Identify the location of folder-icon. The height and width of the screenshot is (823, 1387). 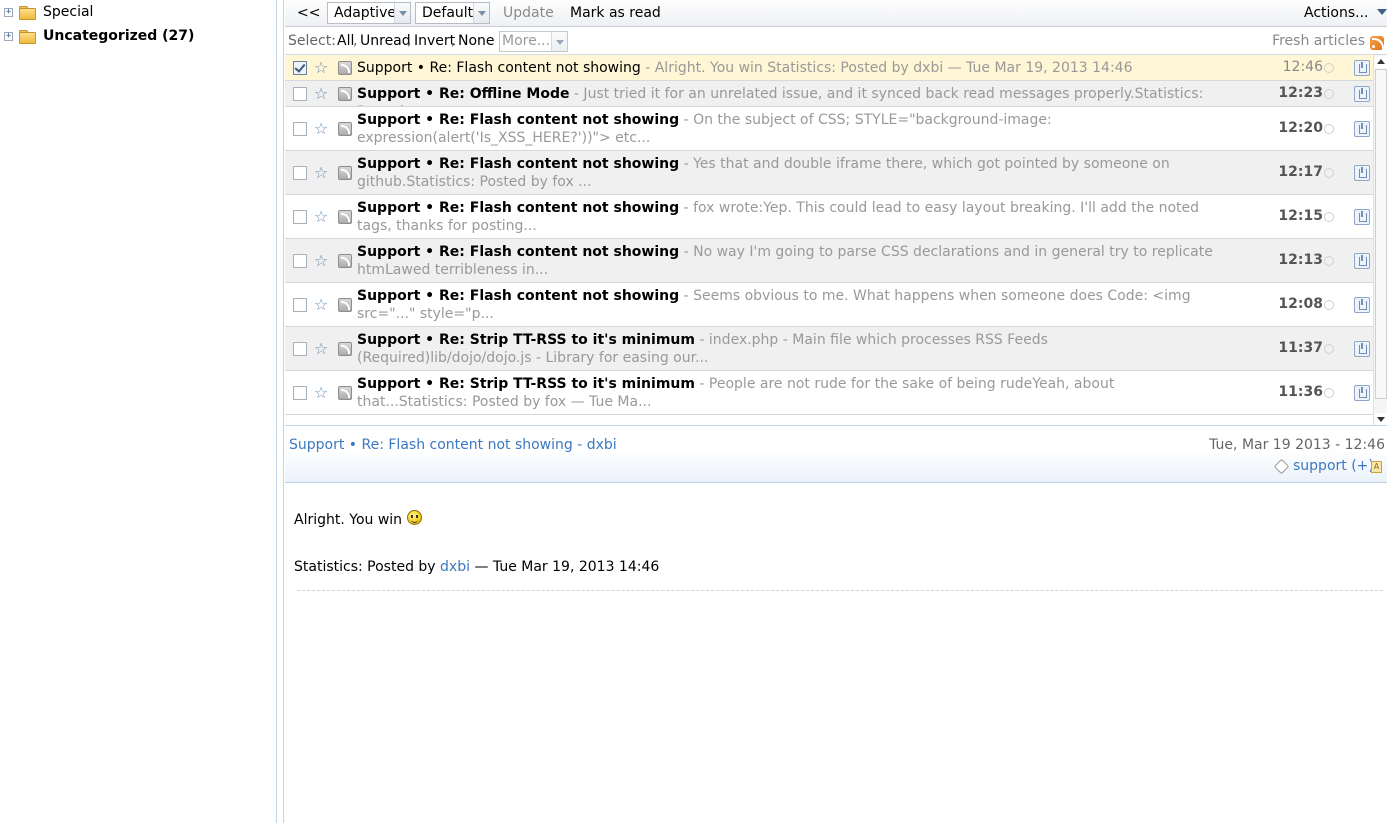
(27, 12).